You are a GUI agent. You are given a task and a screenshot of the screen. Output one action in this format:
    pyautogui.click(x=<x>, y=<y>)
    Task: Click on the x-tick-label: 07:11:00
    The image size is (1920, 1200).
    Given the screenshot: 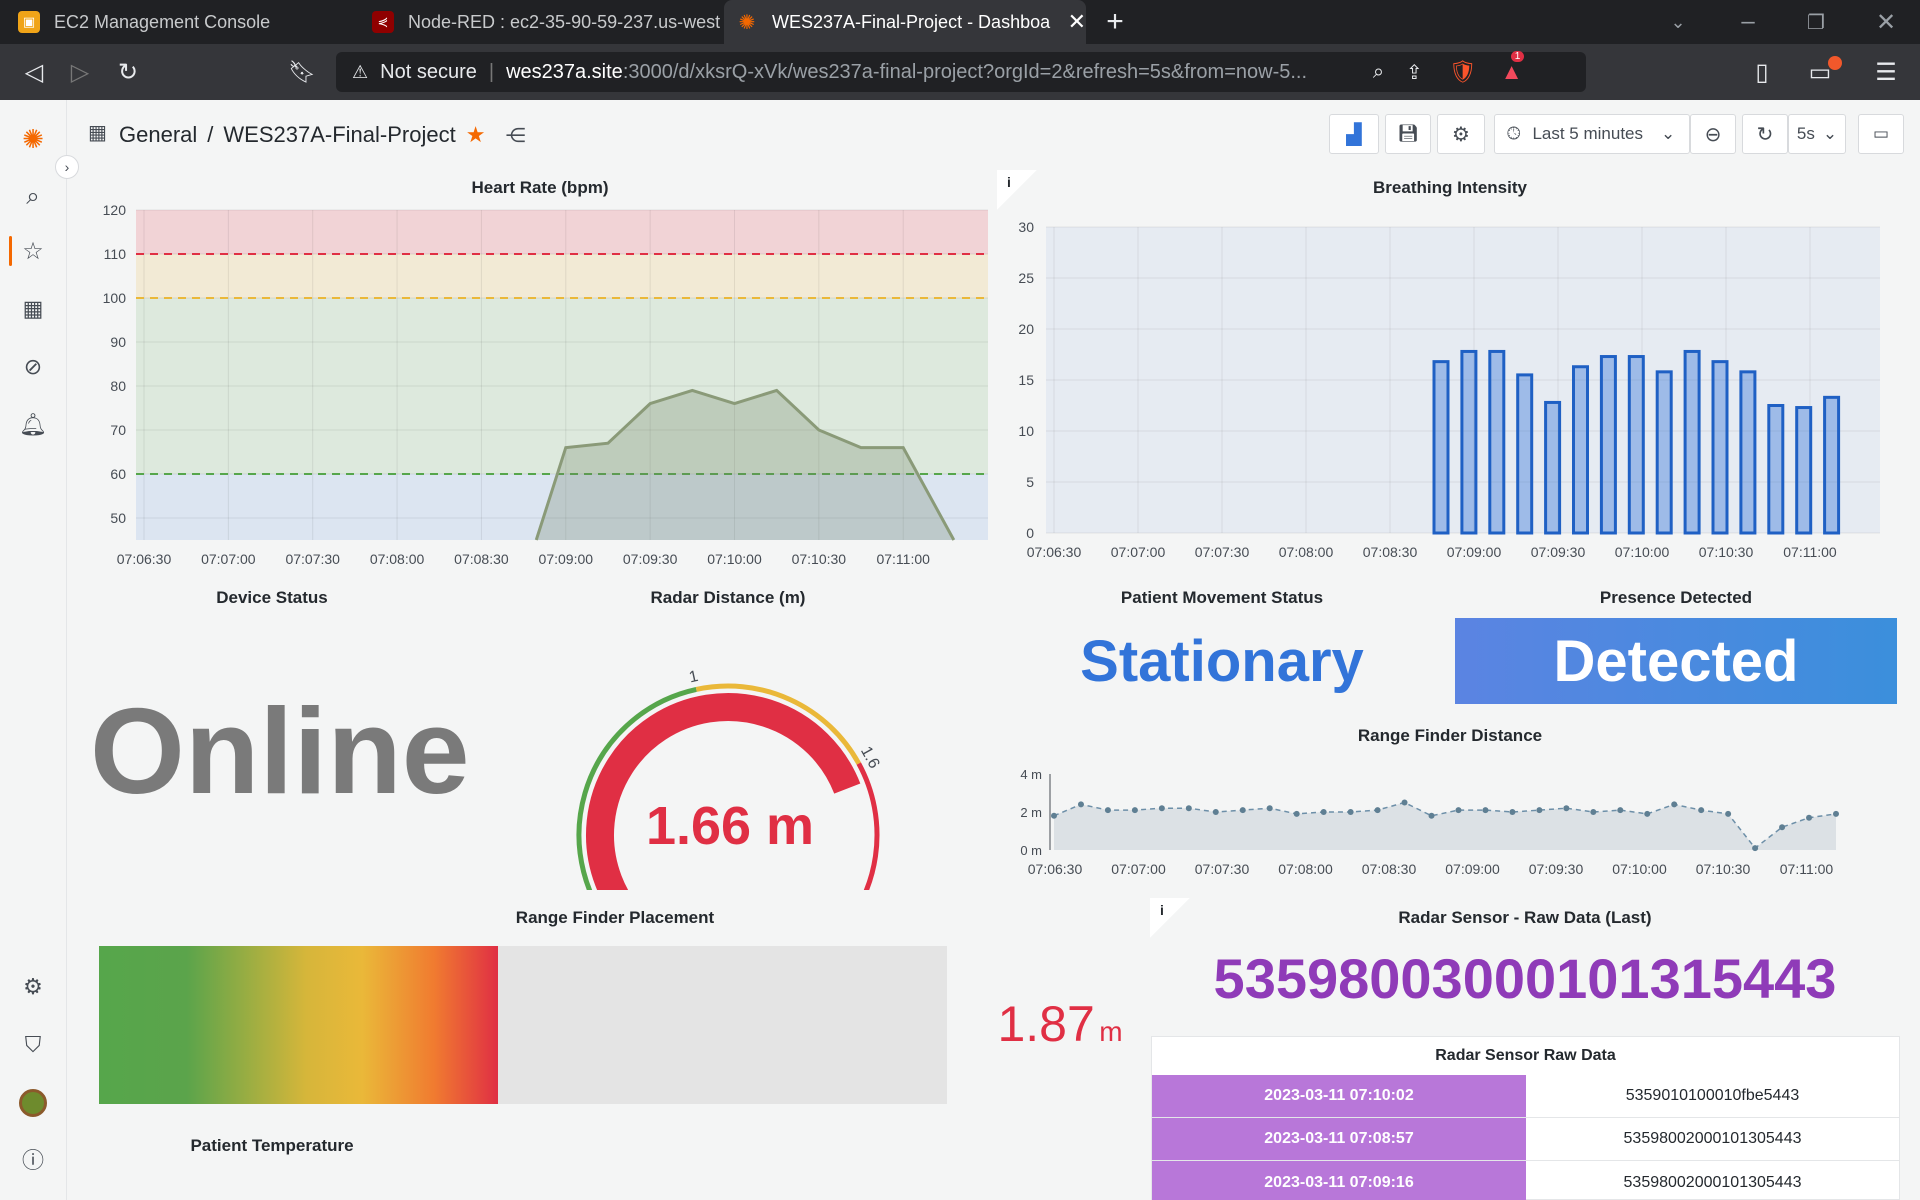 What is the action you would take?
    pyautogui.click(x=1810, y=552)
    